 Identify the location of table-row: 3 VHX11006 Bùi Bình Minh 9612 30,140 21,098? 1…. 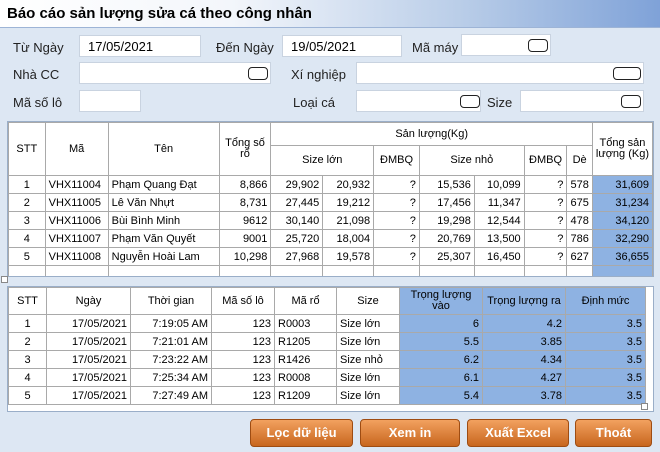
(330, 220).